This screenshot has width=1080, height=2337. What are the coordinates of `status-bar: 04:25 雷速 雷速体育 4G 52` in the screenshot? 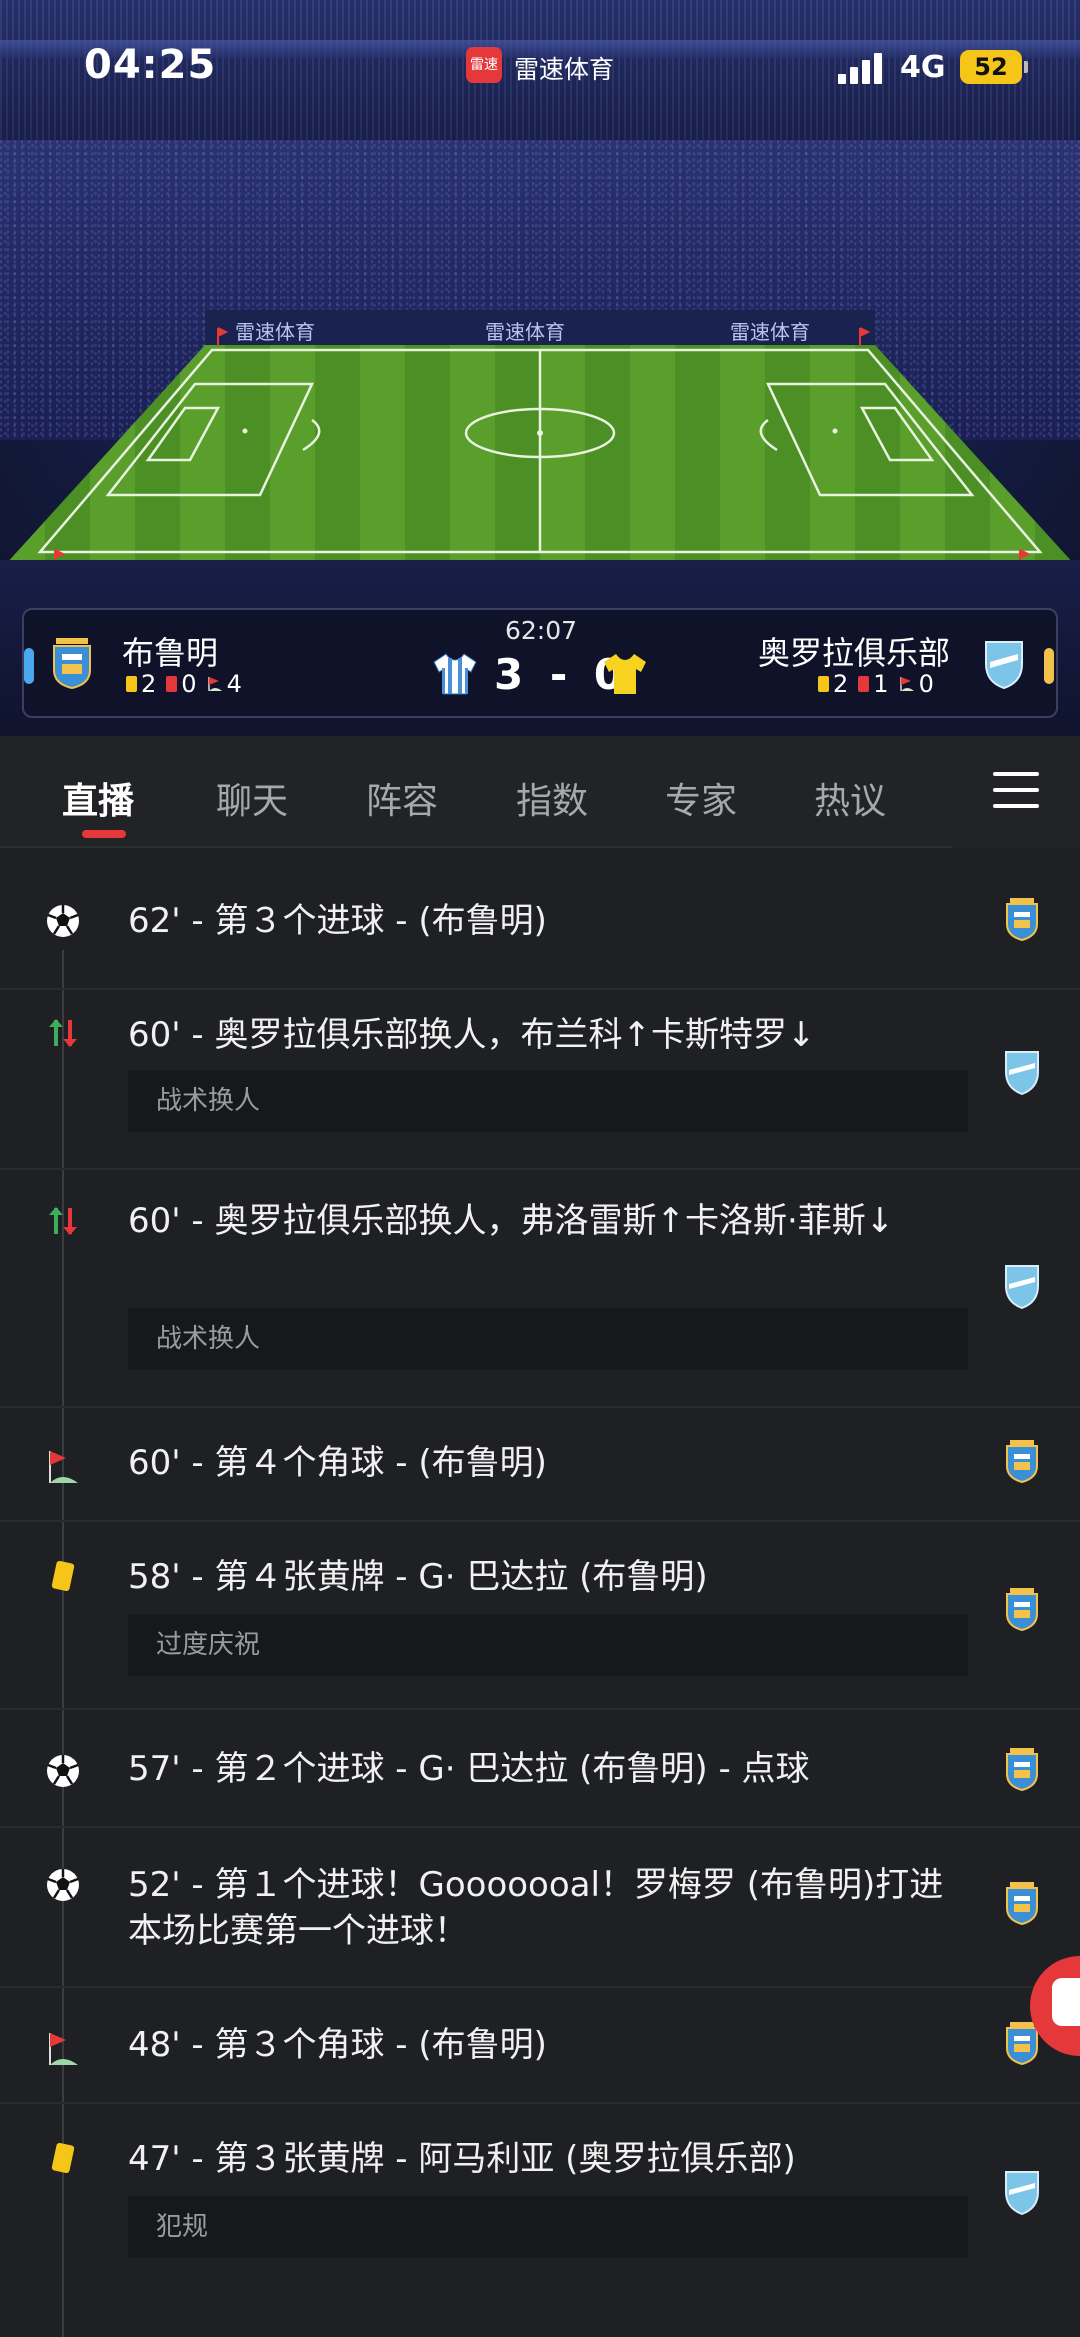 It's located at (540, 65).